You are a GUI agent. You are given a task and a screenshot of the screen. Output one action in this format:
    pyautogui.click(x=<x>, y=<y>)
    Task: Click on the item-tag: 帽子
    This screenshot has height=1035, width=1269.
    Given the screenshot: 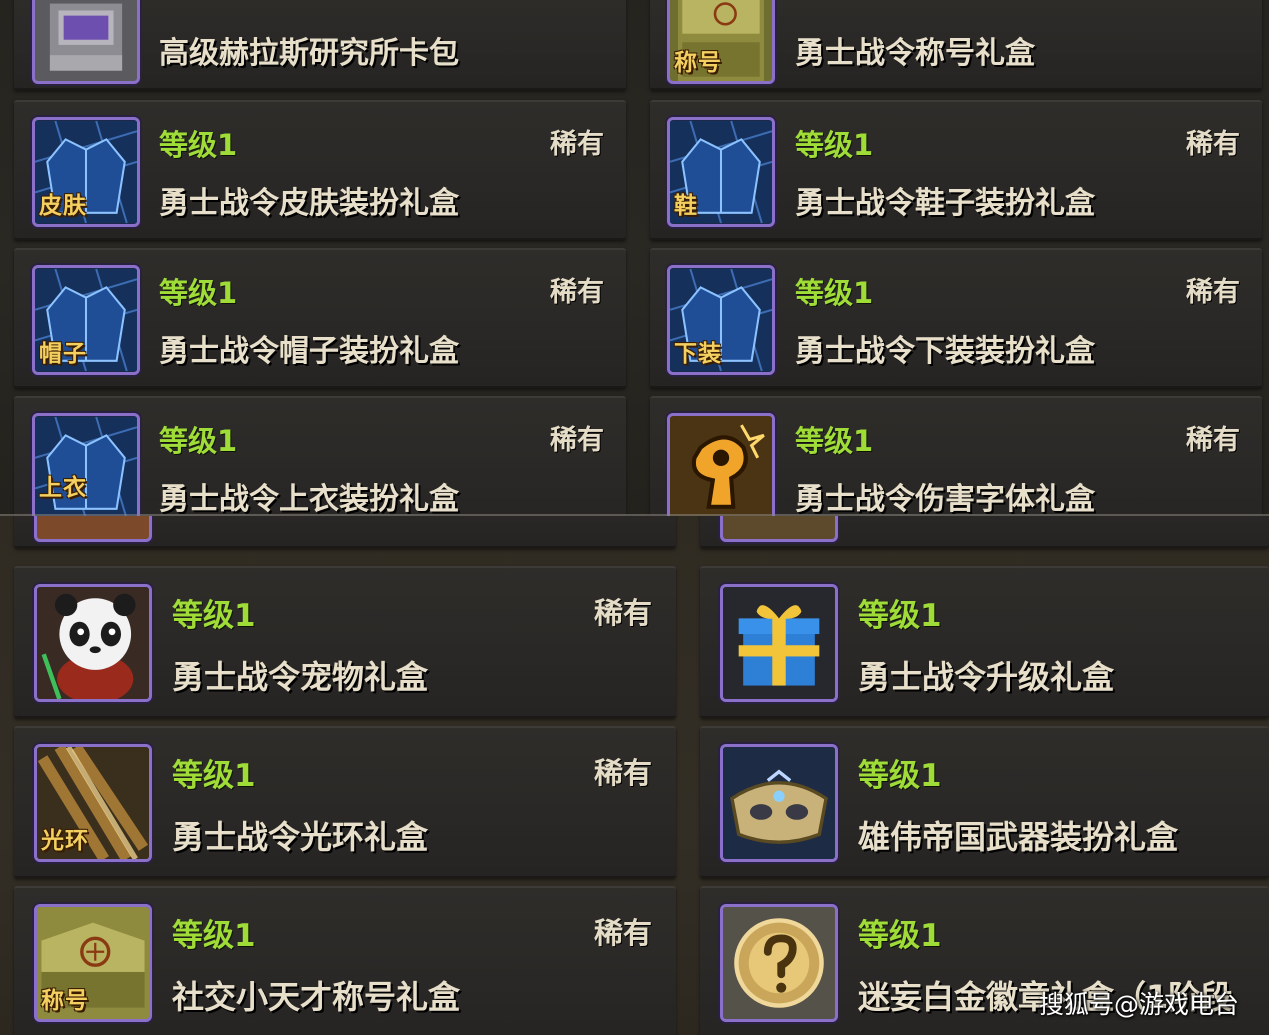 What is the action you would take?
    pyautogui.click(x=63, y=354)
    